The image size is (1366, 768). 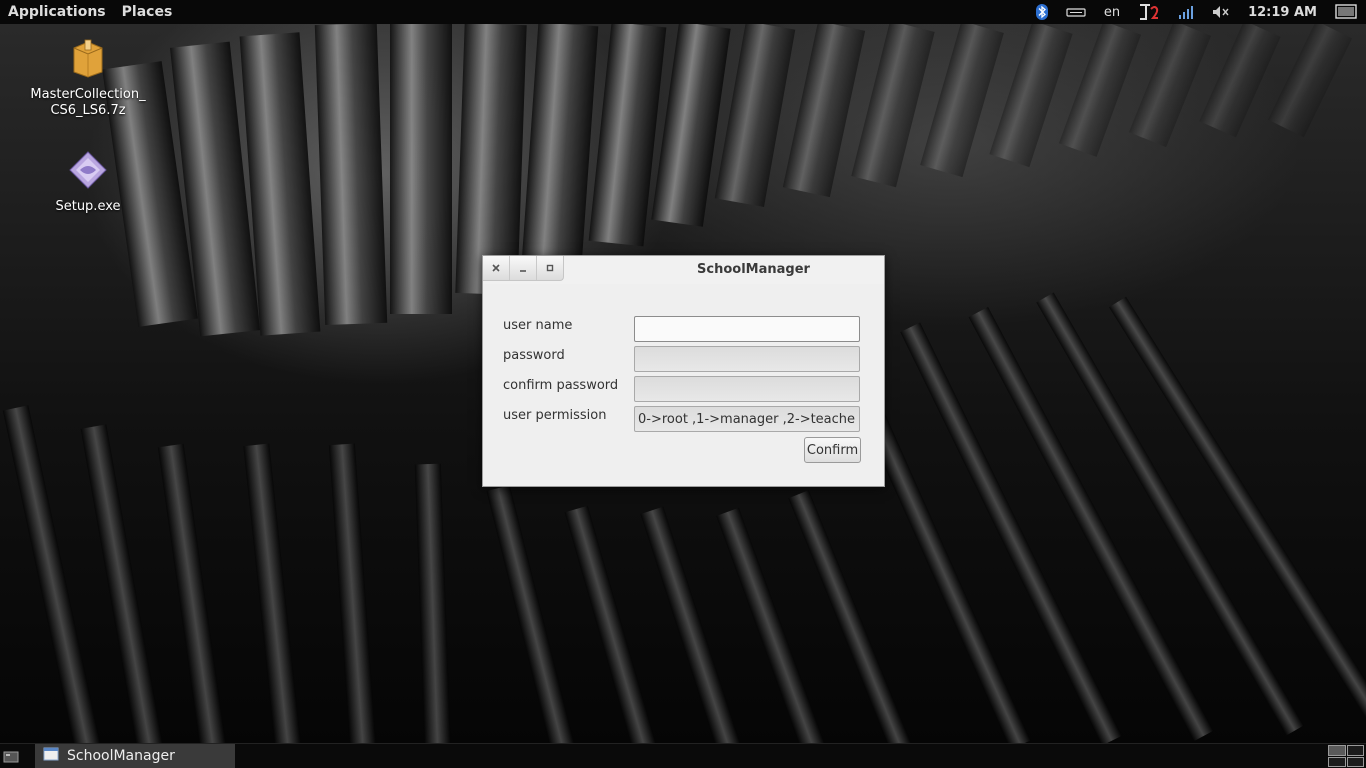 What do you see at coordinates (747, 359) in the screenshot?
I see `password-input` at bounding box center [747, 359].